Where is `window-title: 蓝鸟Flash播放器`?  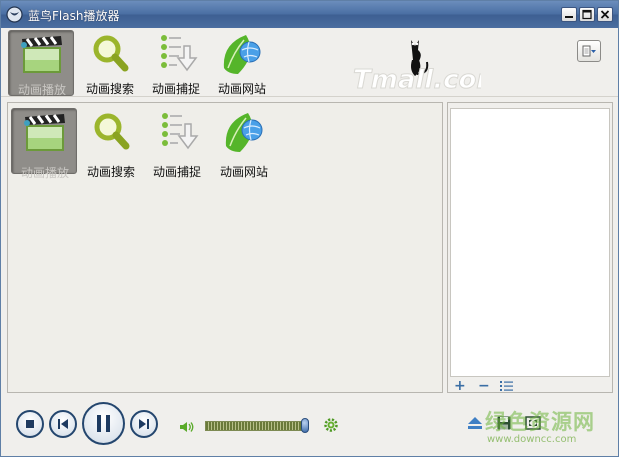
window-title: 蓝鸟Flash播放器 is located at coordinates (74, 16).